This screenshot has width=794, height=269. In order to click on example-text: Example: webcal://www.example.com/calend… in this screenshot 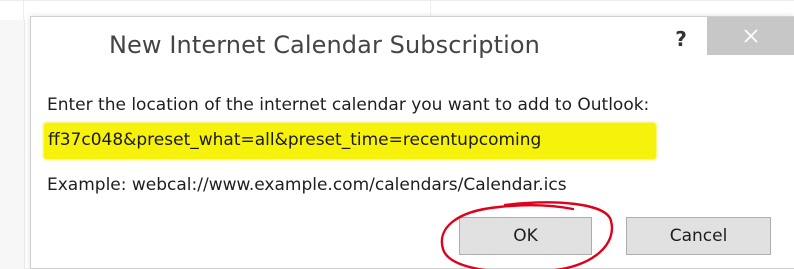, I will do `click(307, 185)`.